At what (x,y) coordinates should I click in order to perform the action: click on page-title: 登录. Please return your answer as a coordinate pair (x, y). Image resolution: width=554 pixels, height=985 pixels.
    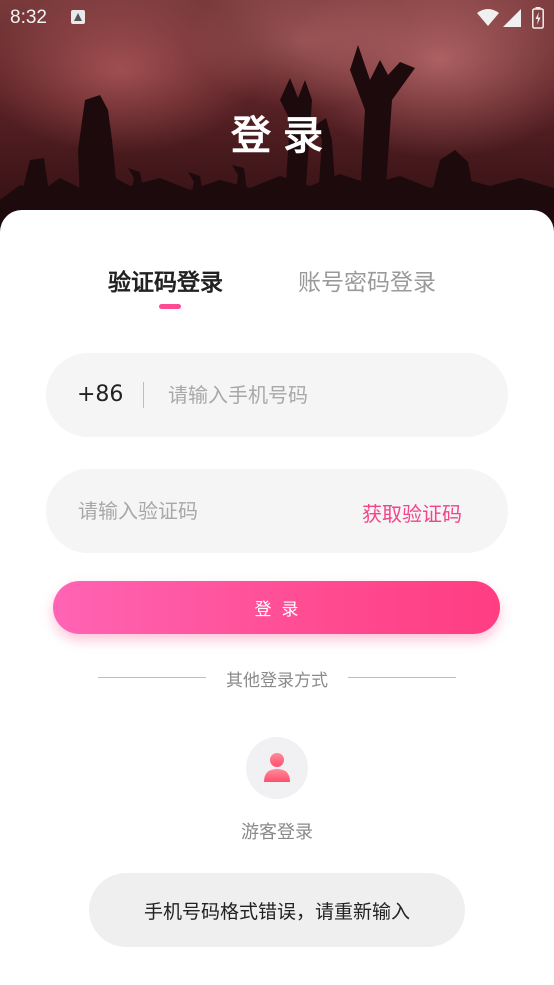
    Looking at the image, I should click on (283, 136).